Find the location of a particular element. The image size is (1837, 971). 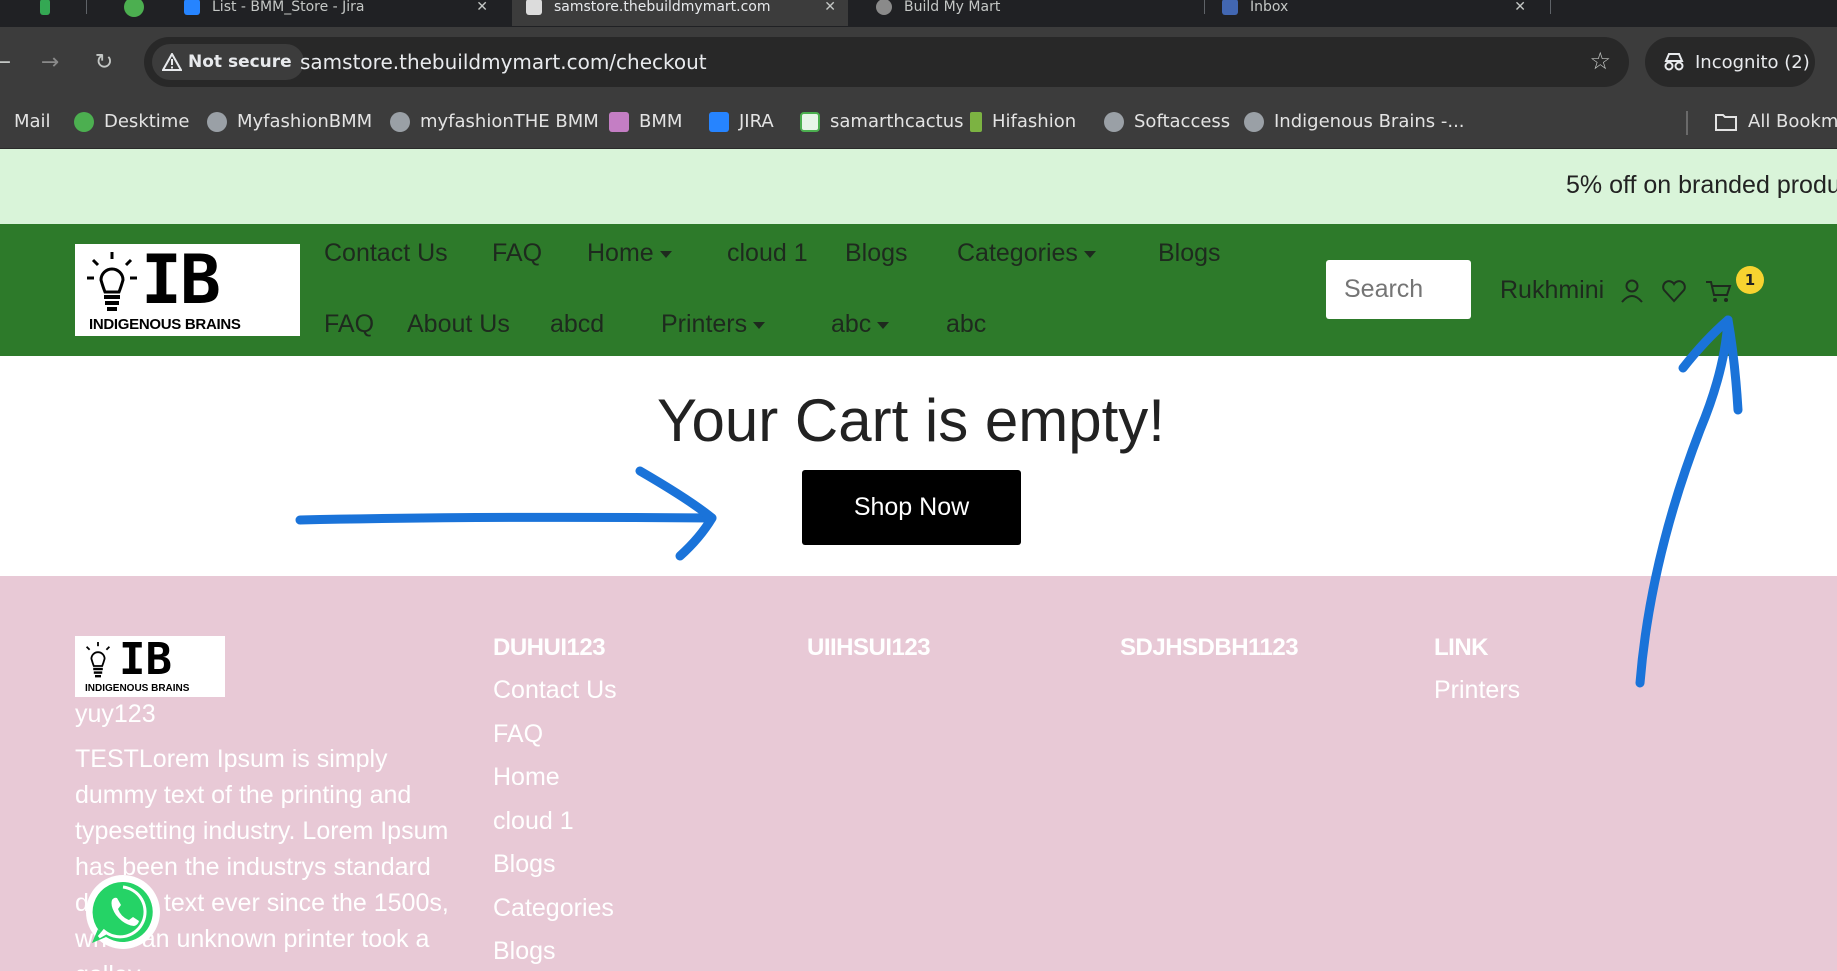

bookmark-label: Desktime is located at coordinates (147, 121).